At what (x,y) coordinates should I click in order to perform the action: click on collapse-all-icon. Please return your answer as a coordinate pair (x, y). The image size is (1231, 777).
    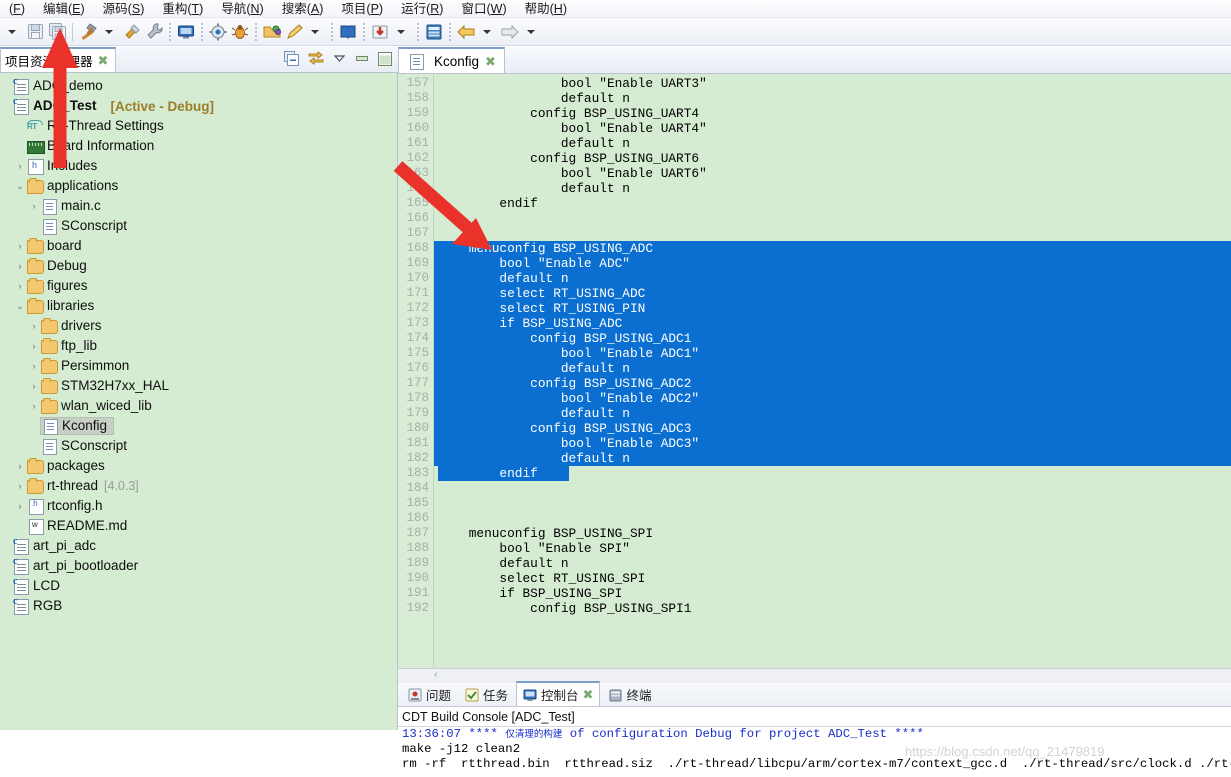
    Looking at the image, I should click on (291, 60).